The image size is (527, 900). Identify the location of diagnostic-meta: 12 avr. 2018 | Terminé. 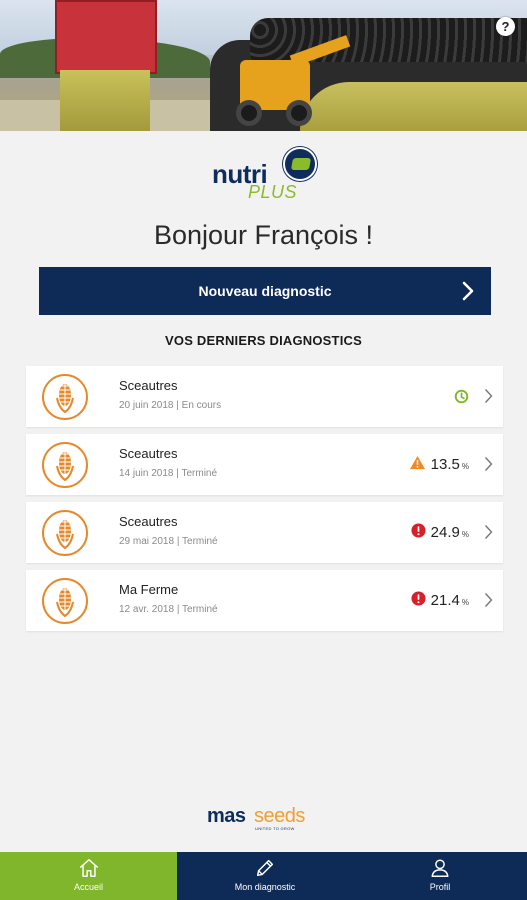
(168, 609).